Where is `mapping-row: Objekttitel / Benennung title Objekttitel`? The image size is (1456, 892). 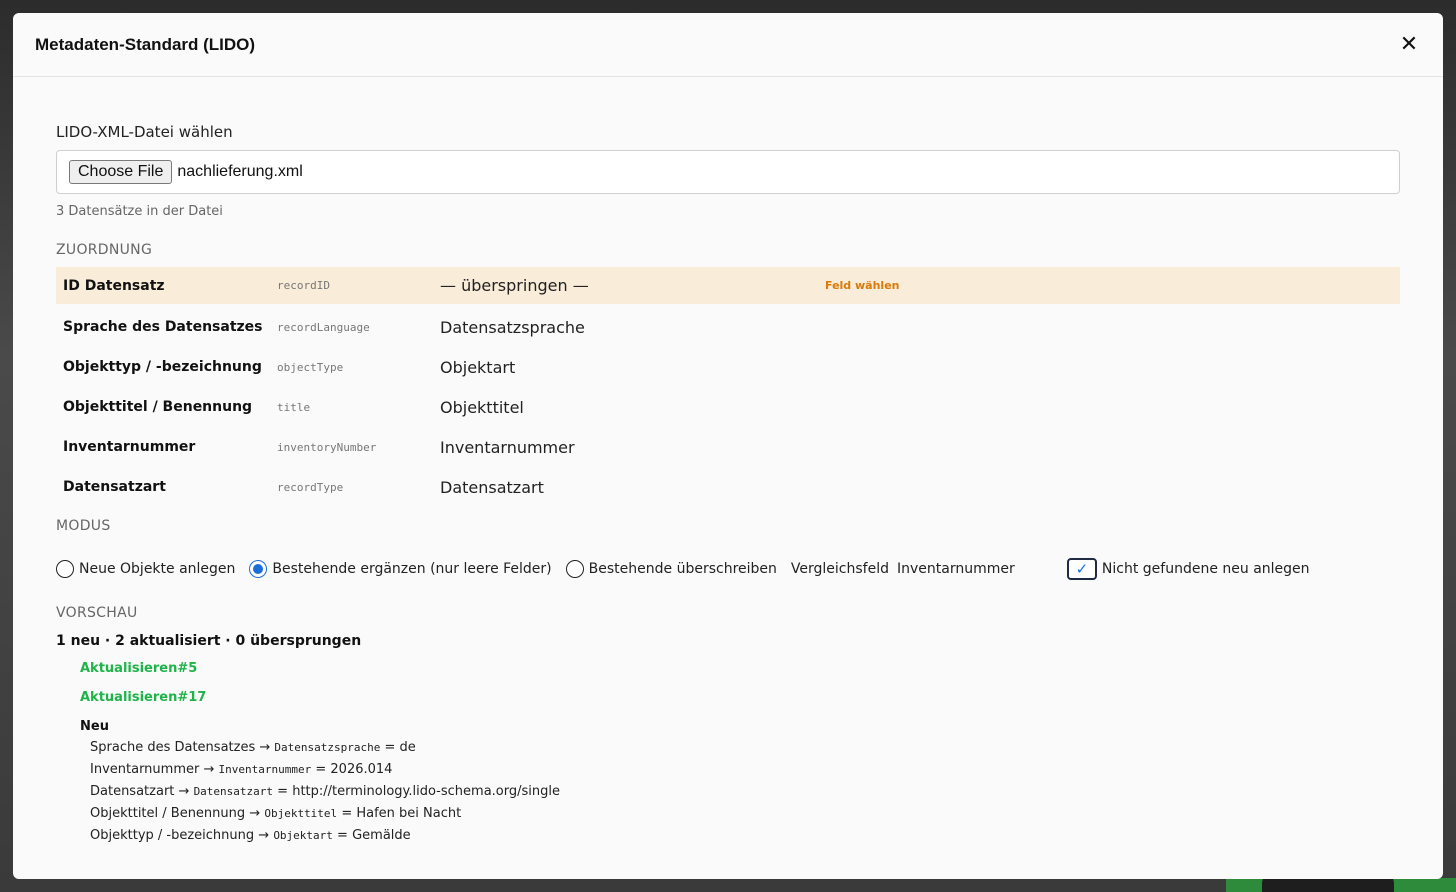
mapping-row: Objekttitel / Benennung title Objekttitel is located at coordinates (728, 407).